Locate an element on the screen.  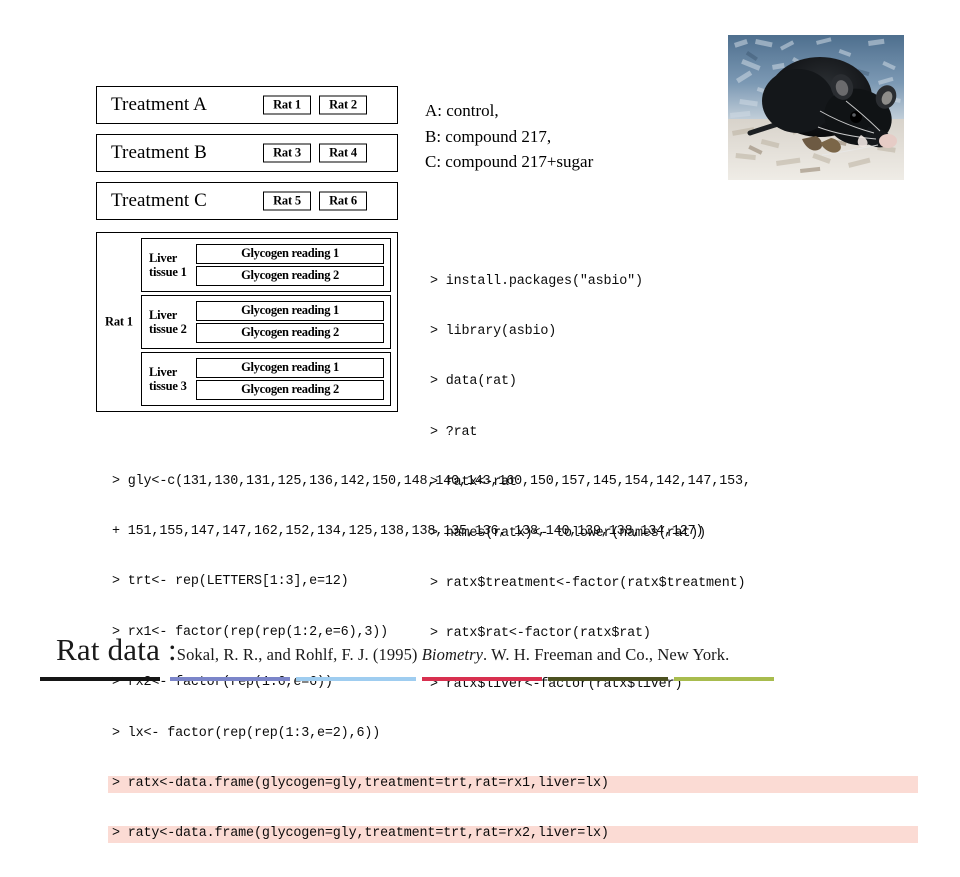
console-line: > data(rat) is located at coordinates (473, 382).